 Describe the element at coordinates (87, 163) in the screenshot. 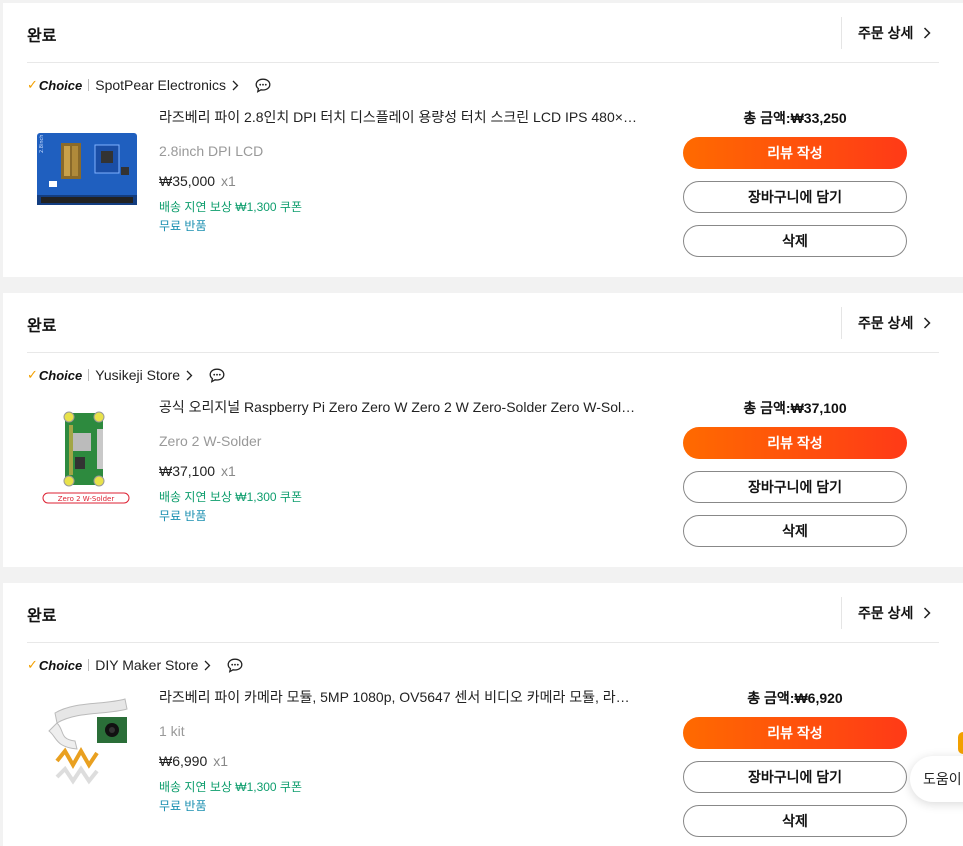

I see `product-image: 2.8inch` at that location.